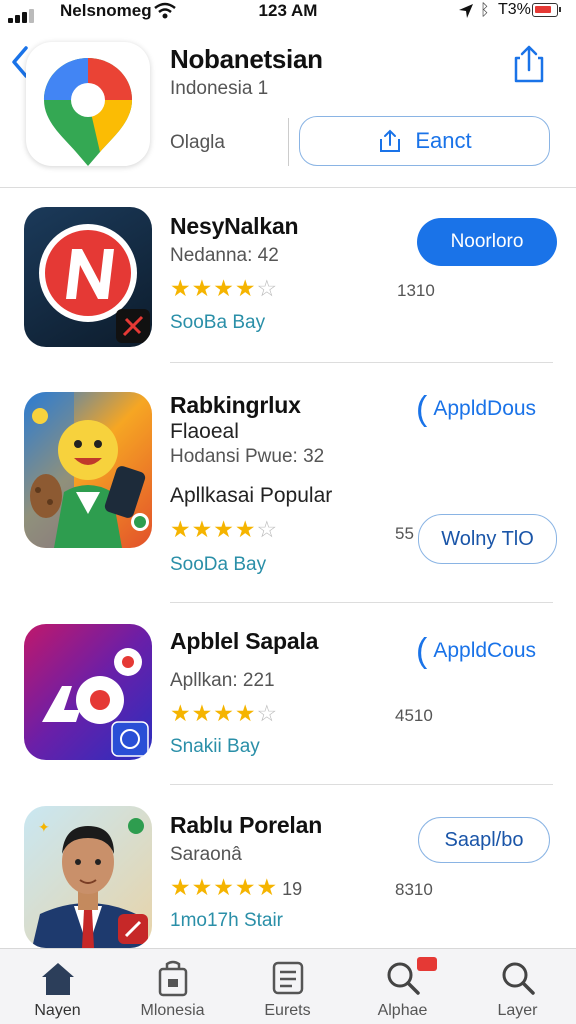  Describe the element at coordinates (219, 88) in the screenshot. I see `page-subtitle: Indonesia 1` at that location.